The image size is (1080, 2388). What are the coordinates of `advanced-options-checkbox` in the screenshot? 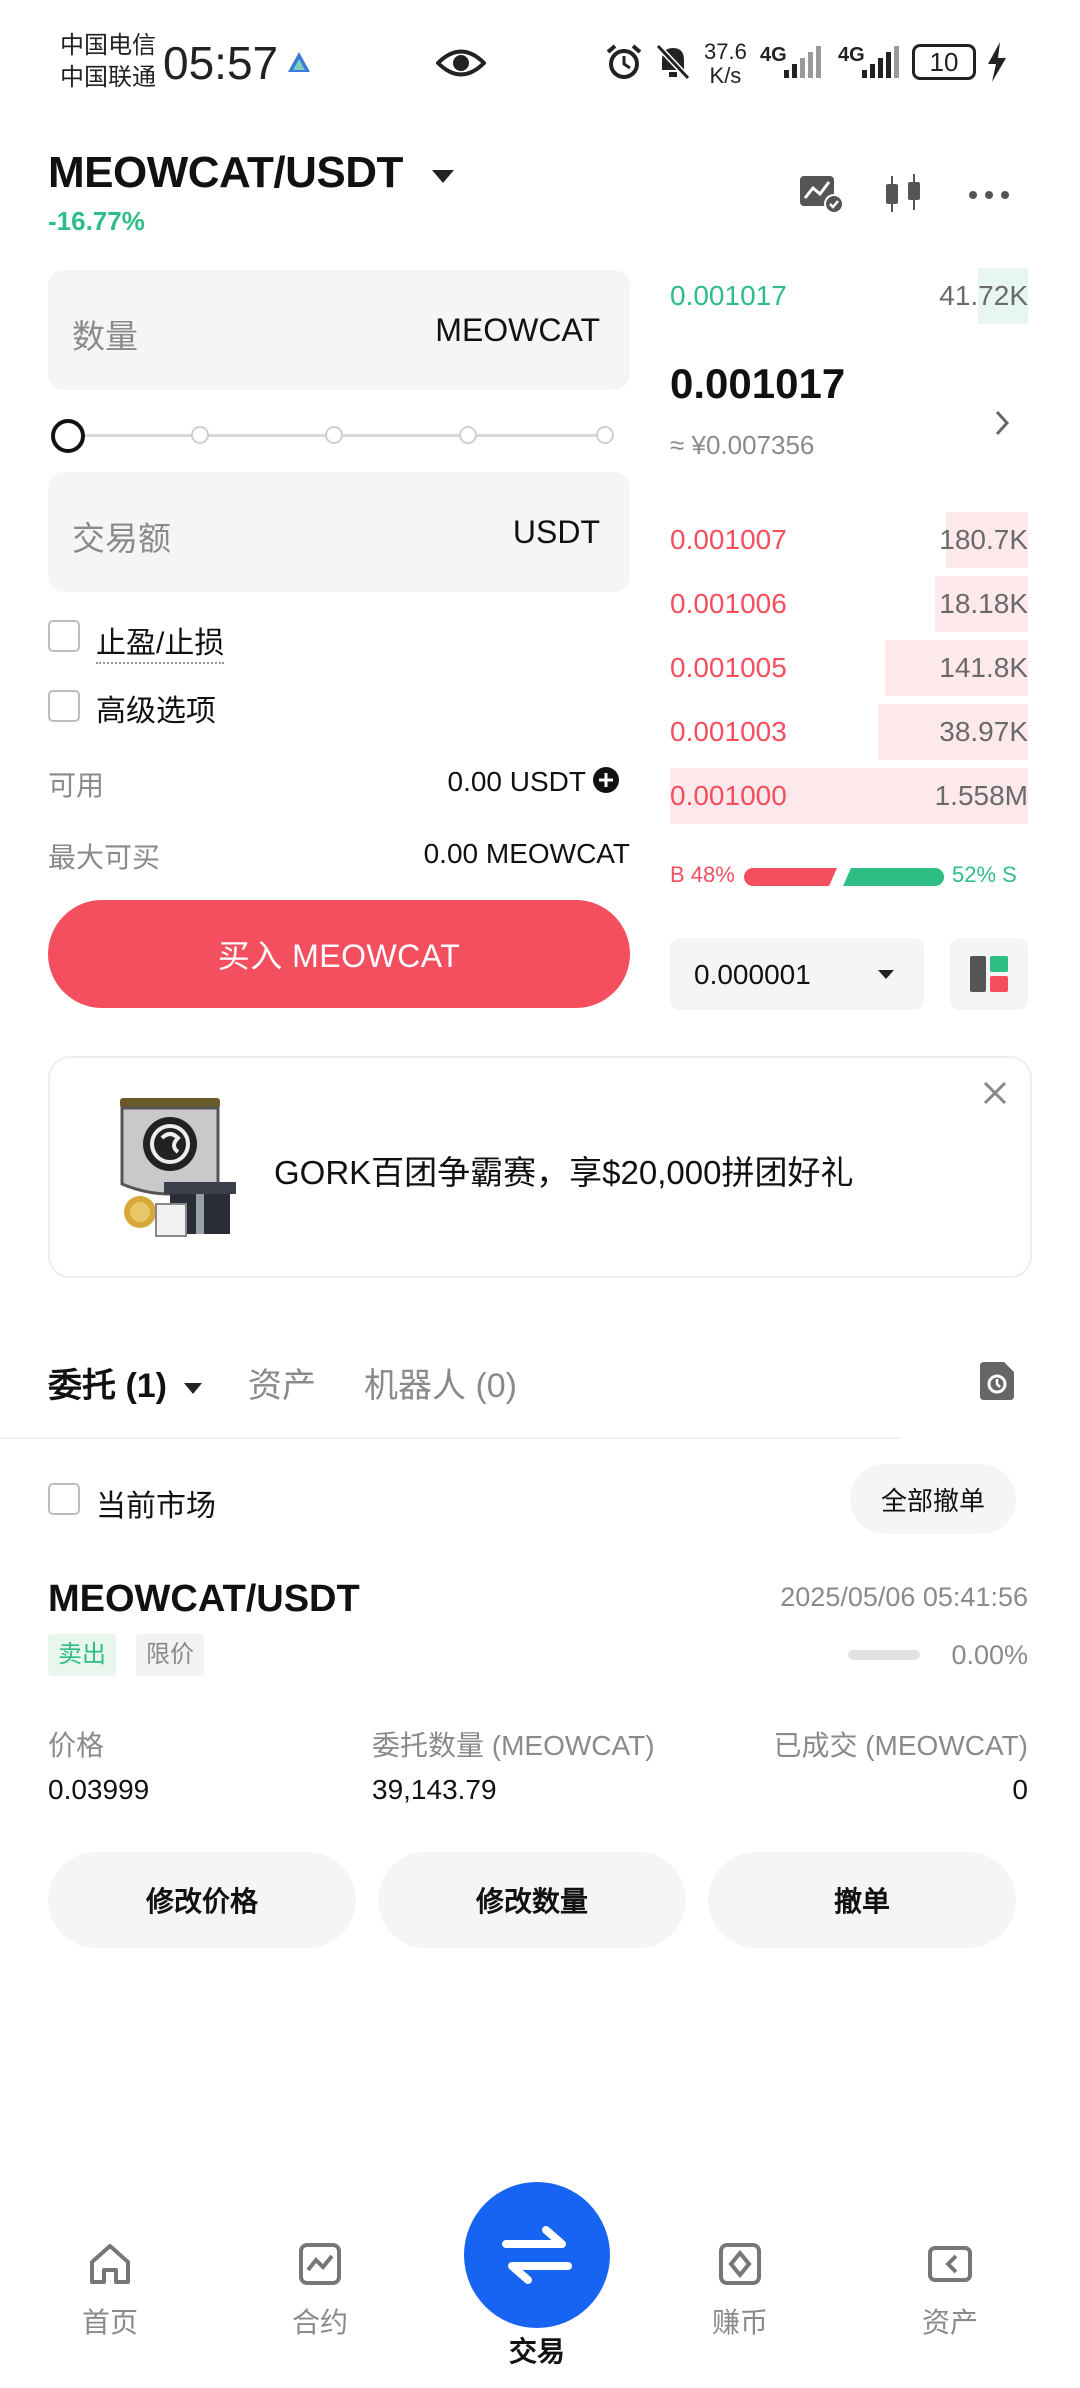 It's located at (64, 706).